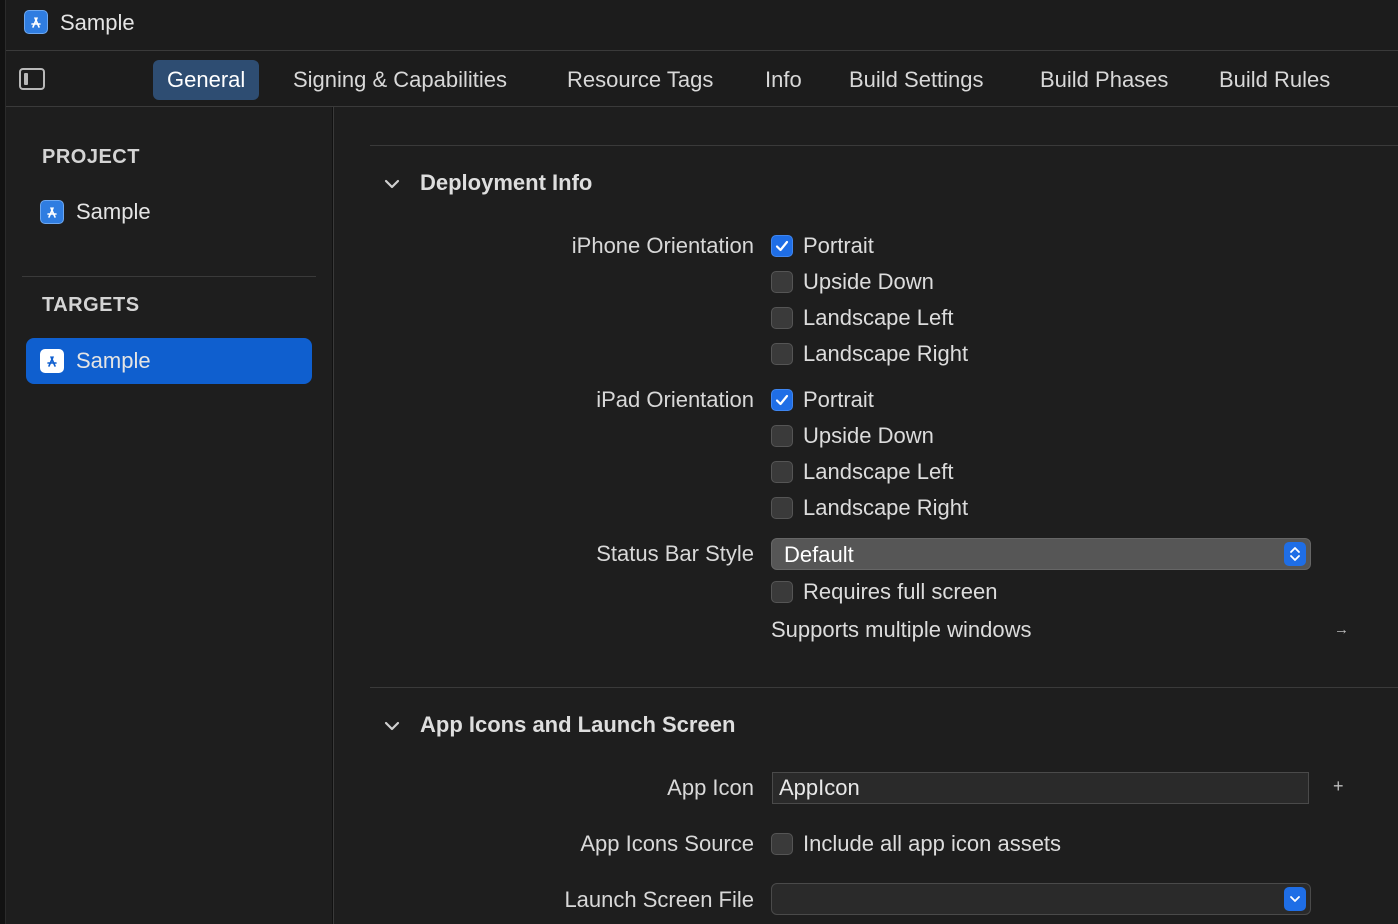  I want to click on ipad-orientation-label: iPad Orientation, so click(675, 399).